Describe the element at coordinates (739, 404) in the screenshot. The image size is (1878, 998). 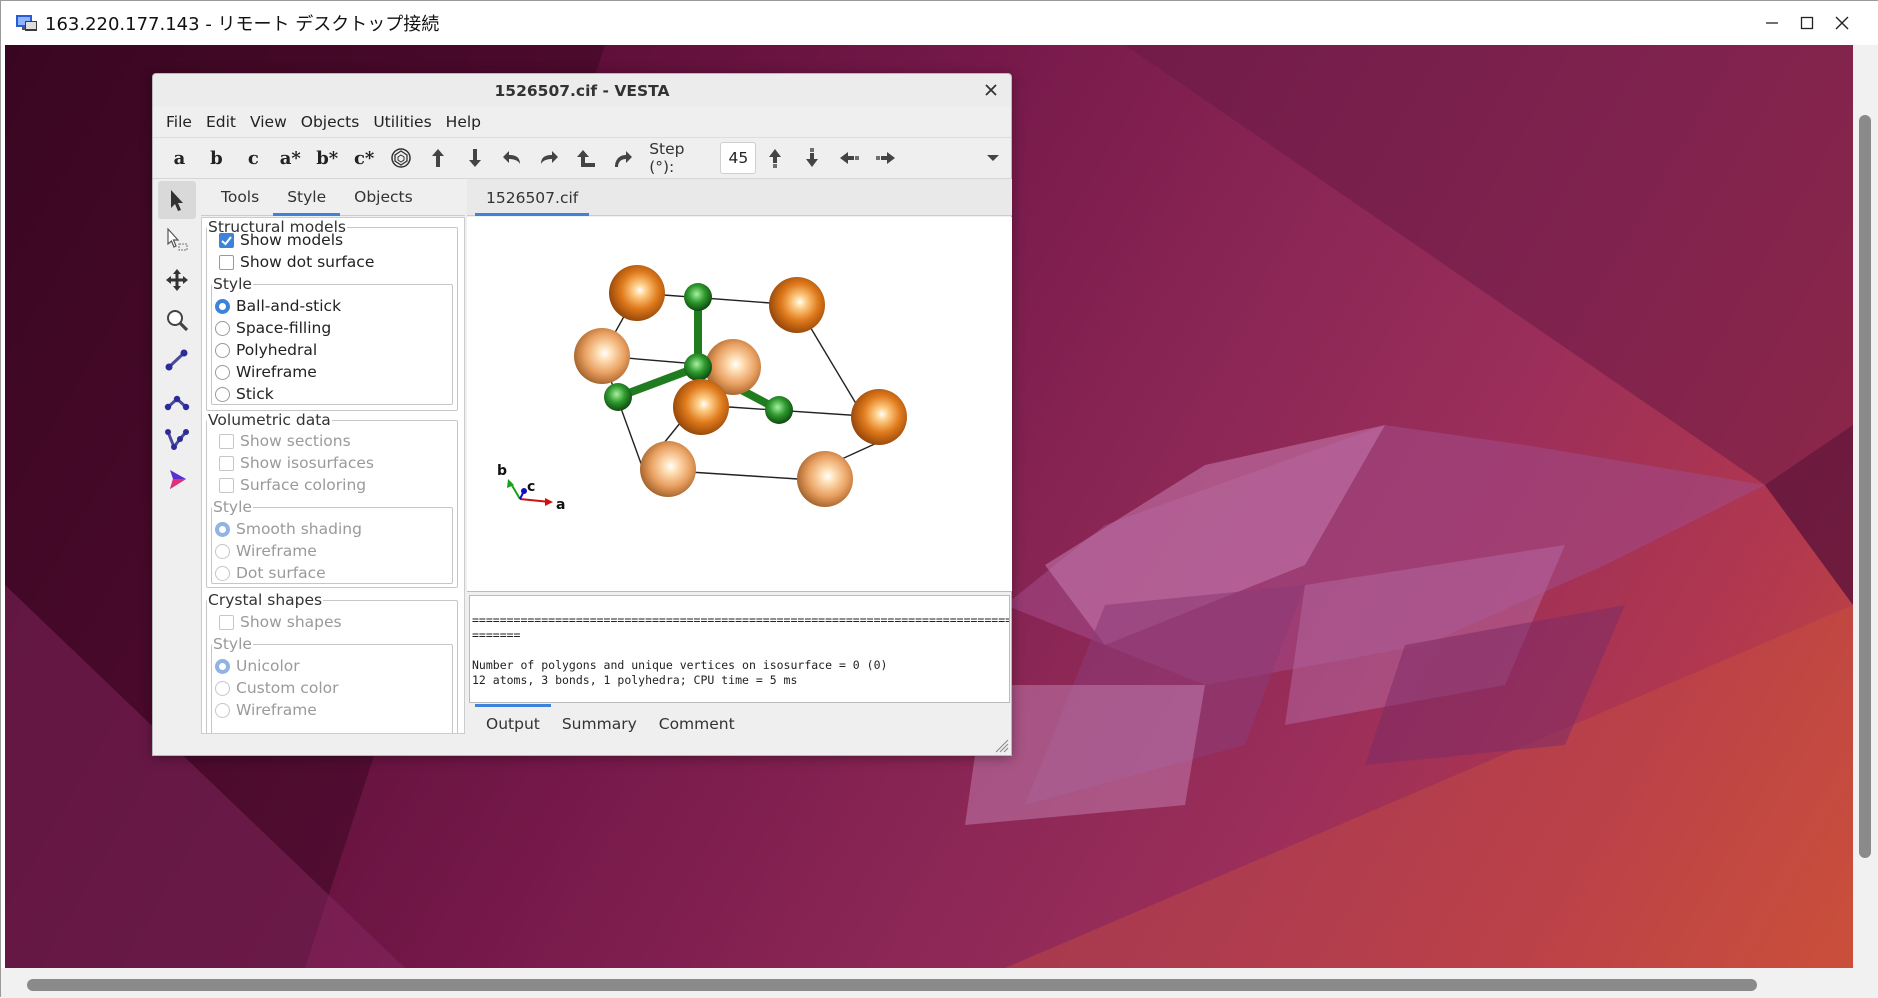
I see `structure-viewer: a b c` at that location.